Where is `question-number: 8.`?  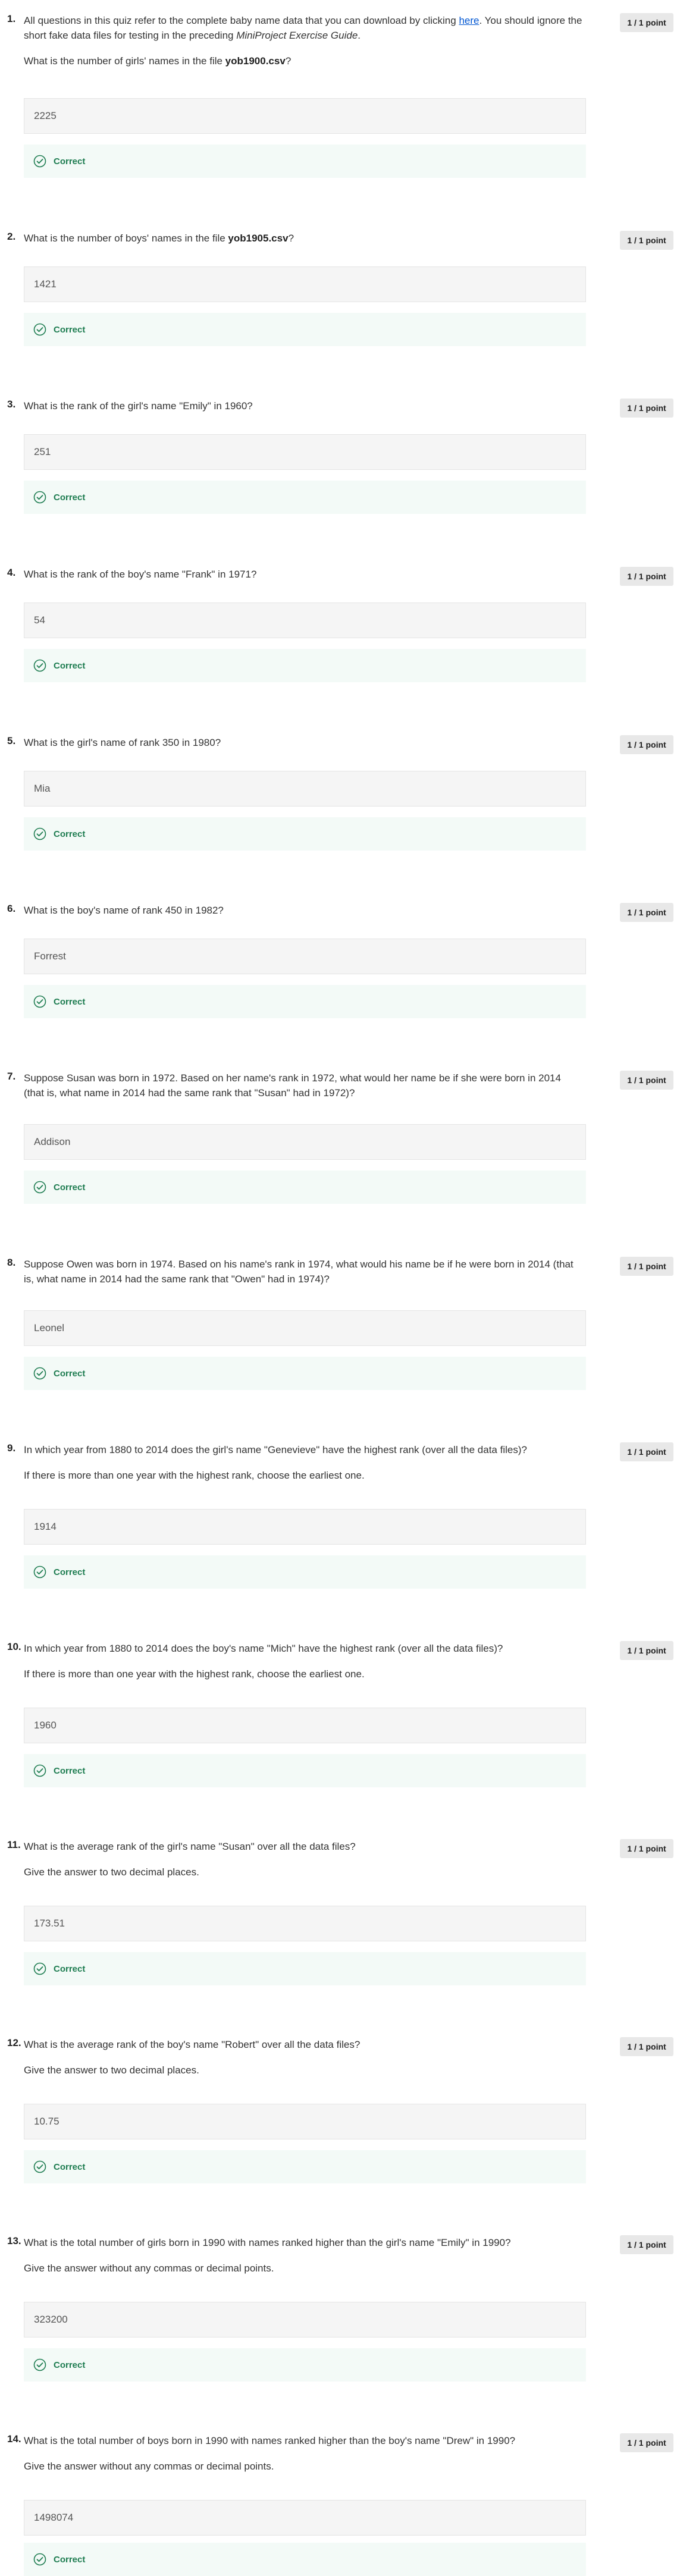 question-number: 8. is located at coordinates (11, 1262).